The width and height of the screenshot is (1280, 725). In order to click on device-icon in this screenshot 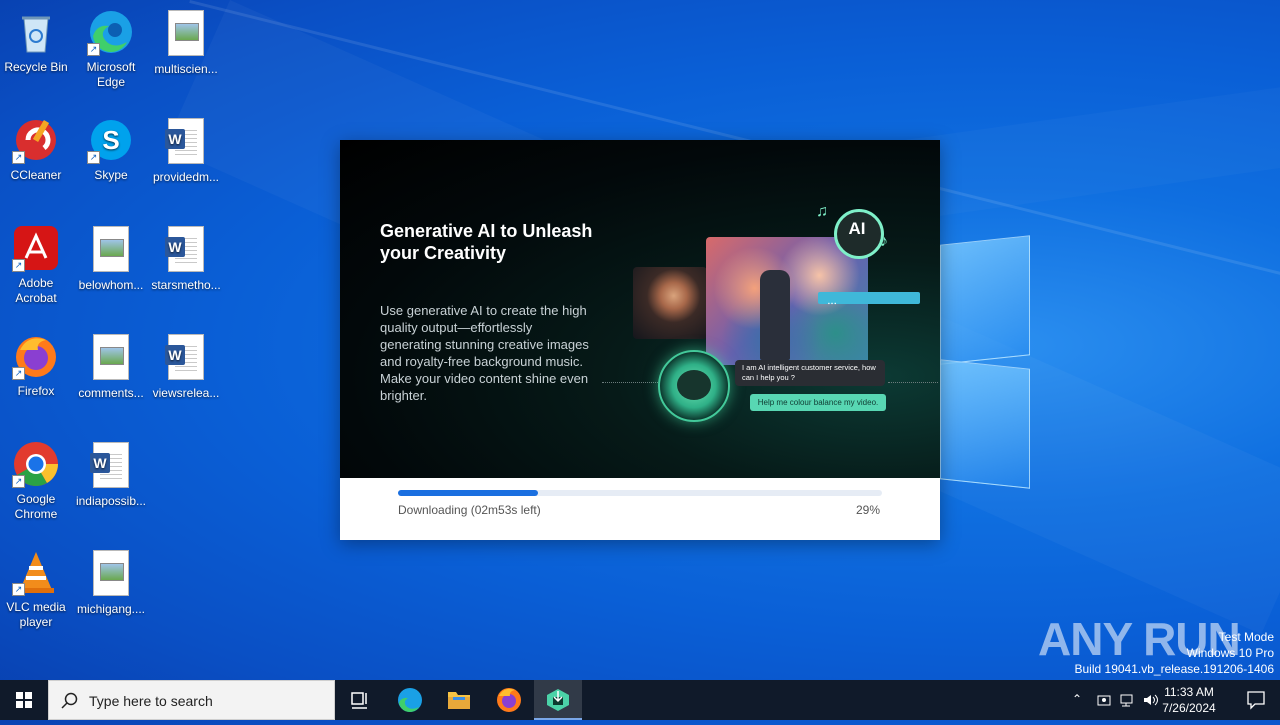, I will do `click(1104, 700)`.